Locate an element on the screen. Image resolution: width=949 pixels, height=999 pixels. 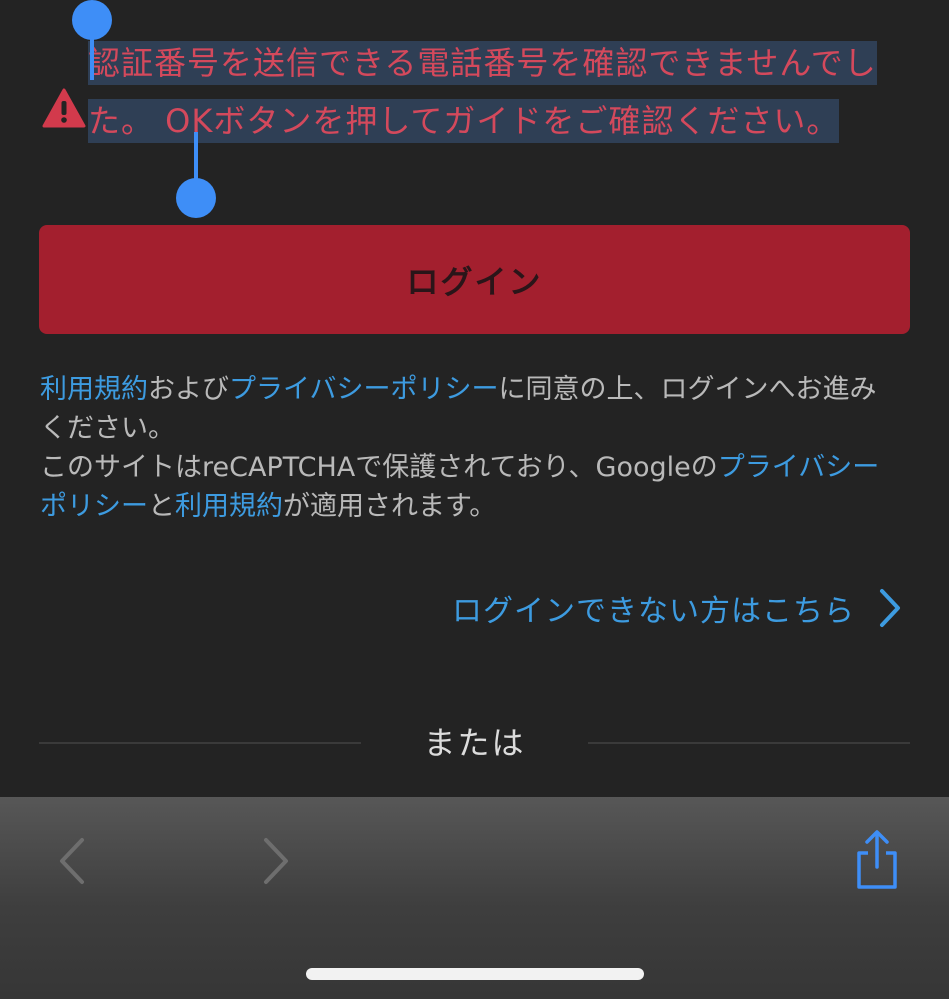
home-indicator is located at coordinates (475, 974).